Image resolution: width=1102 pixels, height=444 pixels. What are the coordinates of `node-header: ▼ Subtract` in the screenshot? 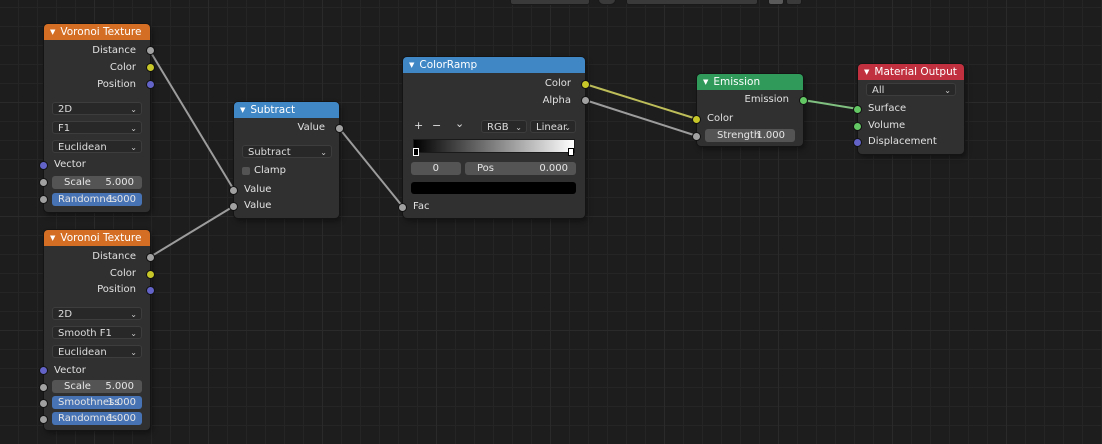 It's located at (286, 110).